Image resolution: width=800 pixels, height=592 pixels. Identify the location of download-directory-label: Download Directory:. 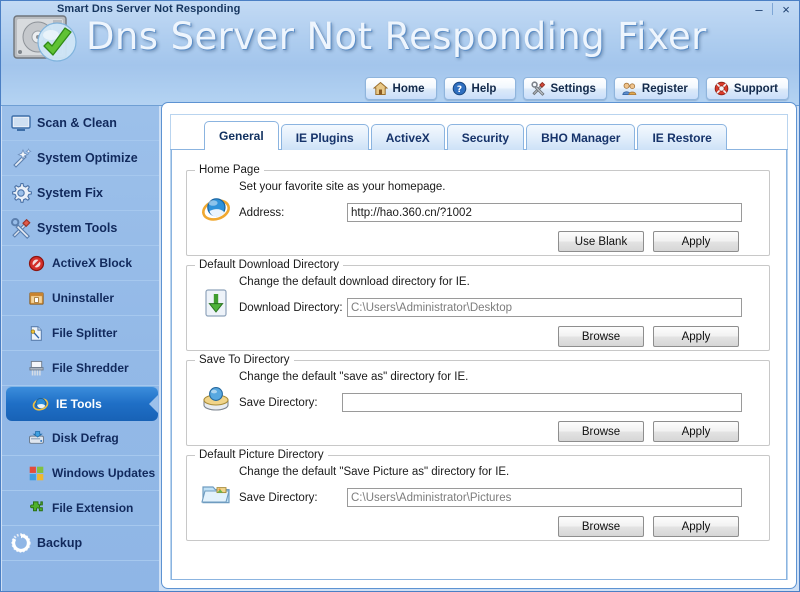
(291, 308).